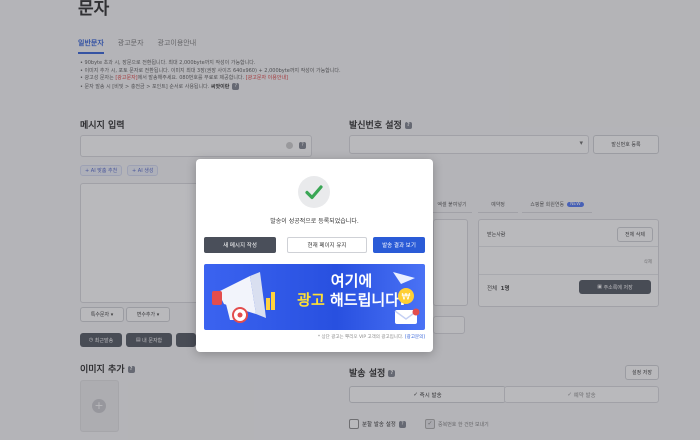 The width and height of the screenshot is (700, 440). What do you see at coordinates (314, 221) in the screenshot?
I see `modal-message: 발송이 성공적으로 등록되었습니다.` at bounding box center [314, 221].